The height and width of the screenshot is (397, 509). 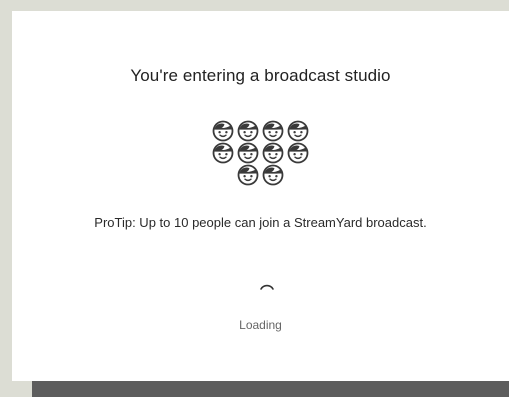 What do you see at coordinates (260, 325) in the screenshot?
I see `loading-label: Loading` at bounding box center [260, 325].